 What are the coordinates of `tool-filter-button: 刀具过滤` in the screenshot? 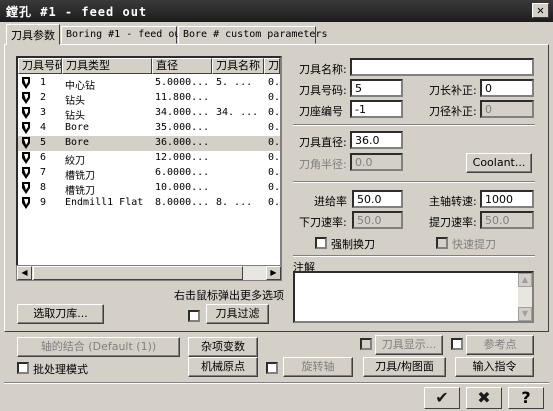 It's located at (237, 314).